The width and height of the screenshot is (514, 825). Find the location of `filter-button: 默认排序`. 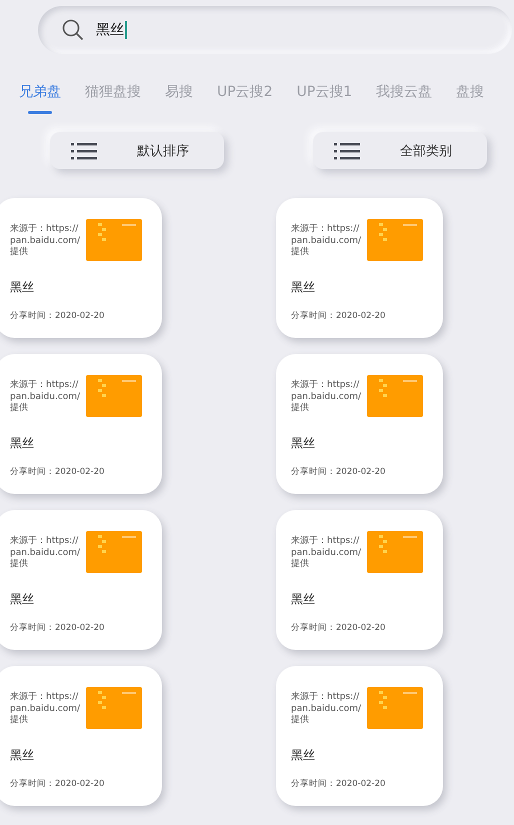

filter-button: 默认排序 is located at coordinates (137, 150).